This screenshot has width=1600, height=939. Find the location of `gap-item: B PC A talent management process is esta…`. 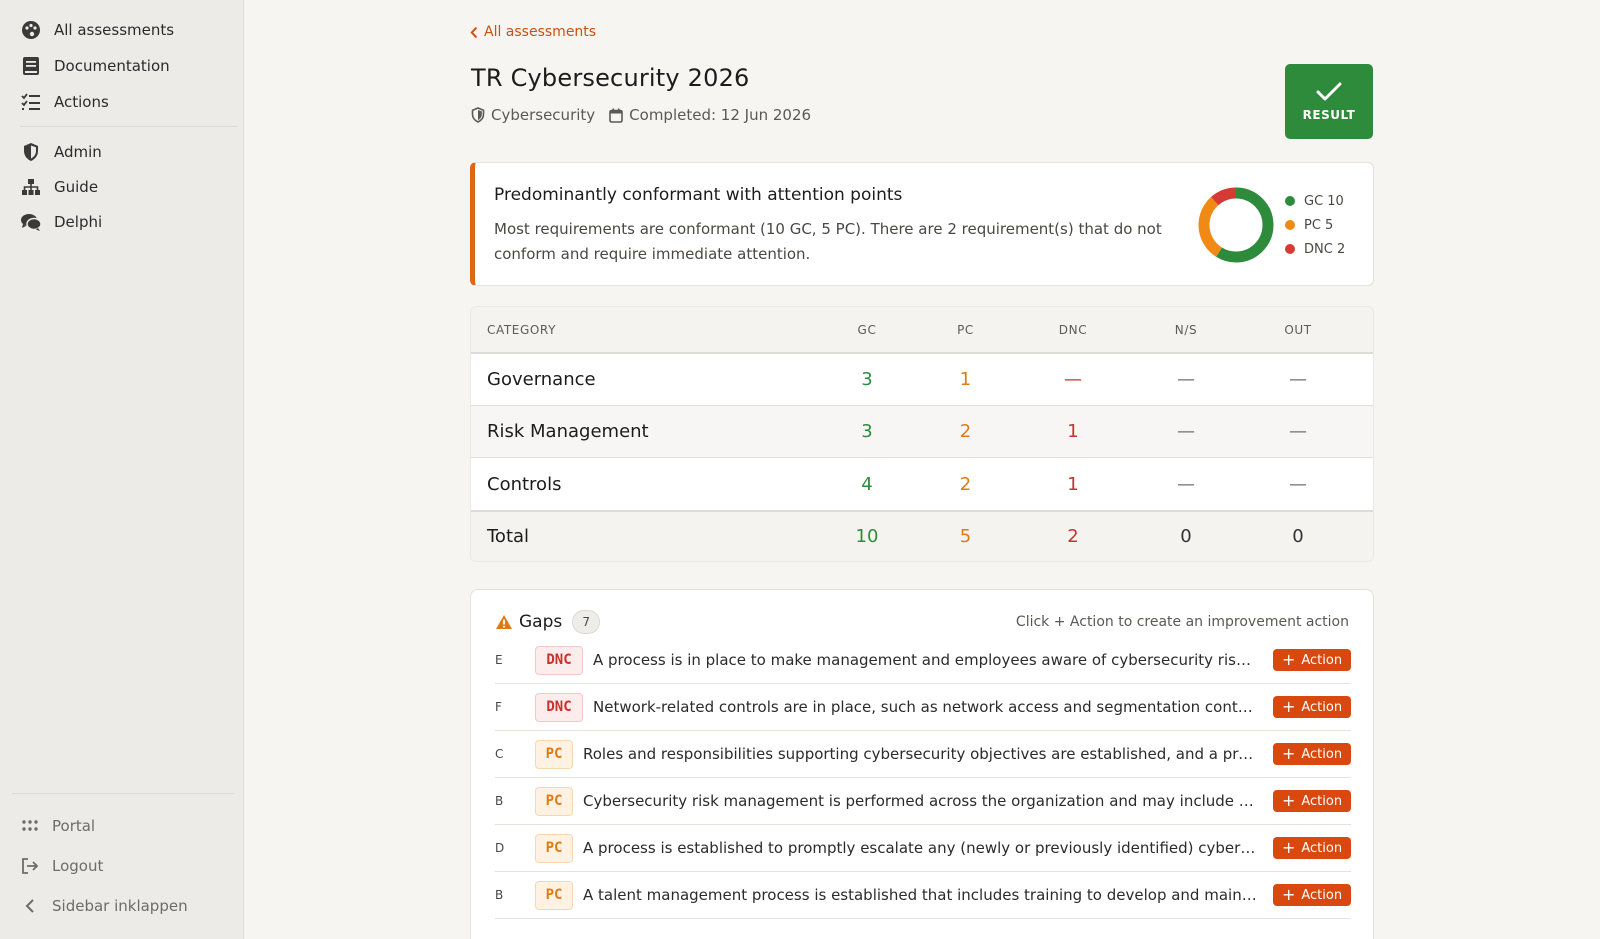

gap-item: B PC A talent management process is esta… is located at coordinates (923, 895).